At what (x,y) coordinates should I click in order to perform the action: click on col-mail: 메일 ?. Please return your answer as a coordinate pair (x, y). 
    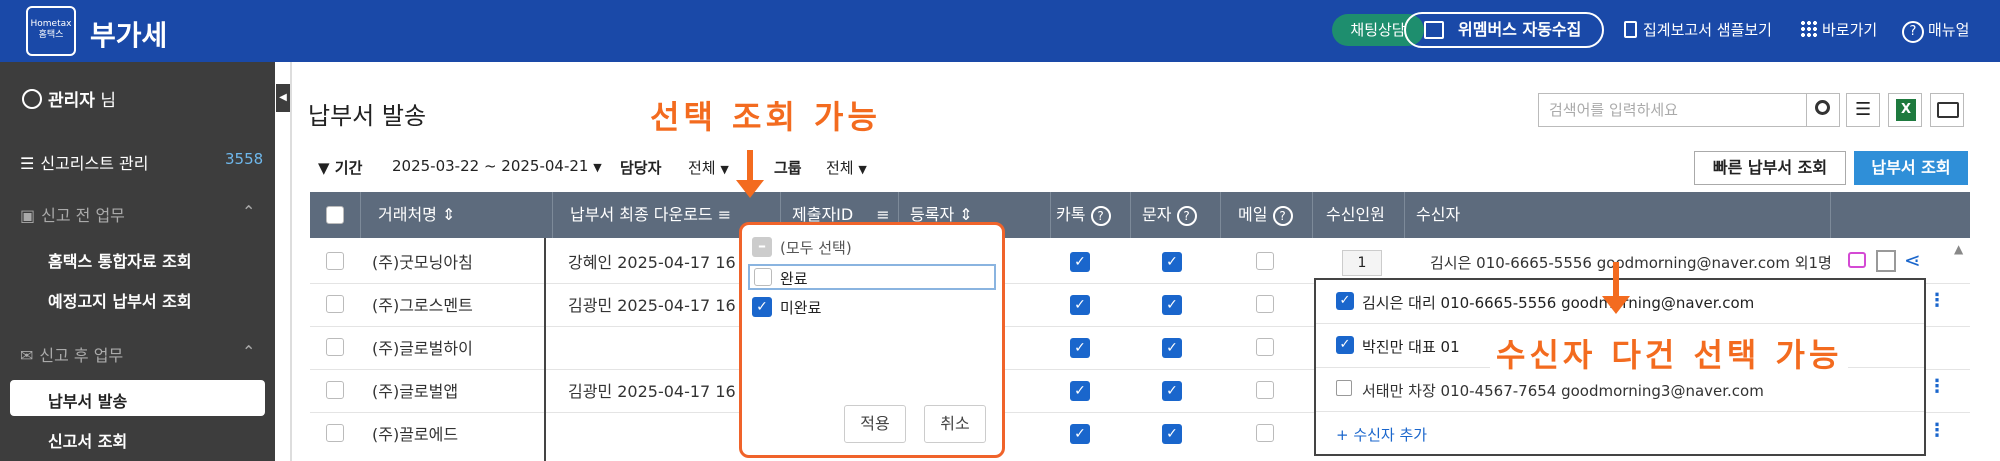
    Looking at the image, I should click on (1265, 215).